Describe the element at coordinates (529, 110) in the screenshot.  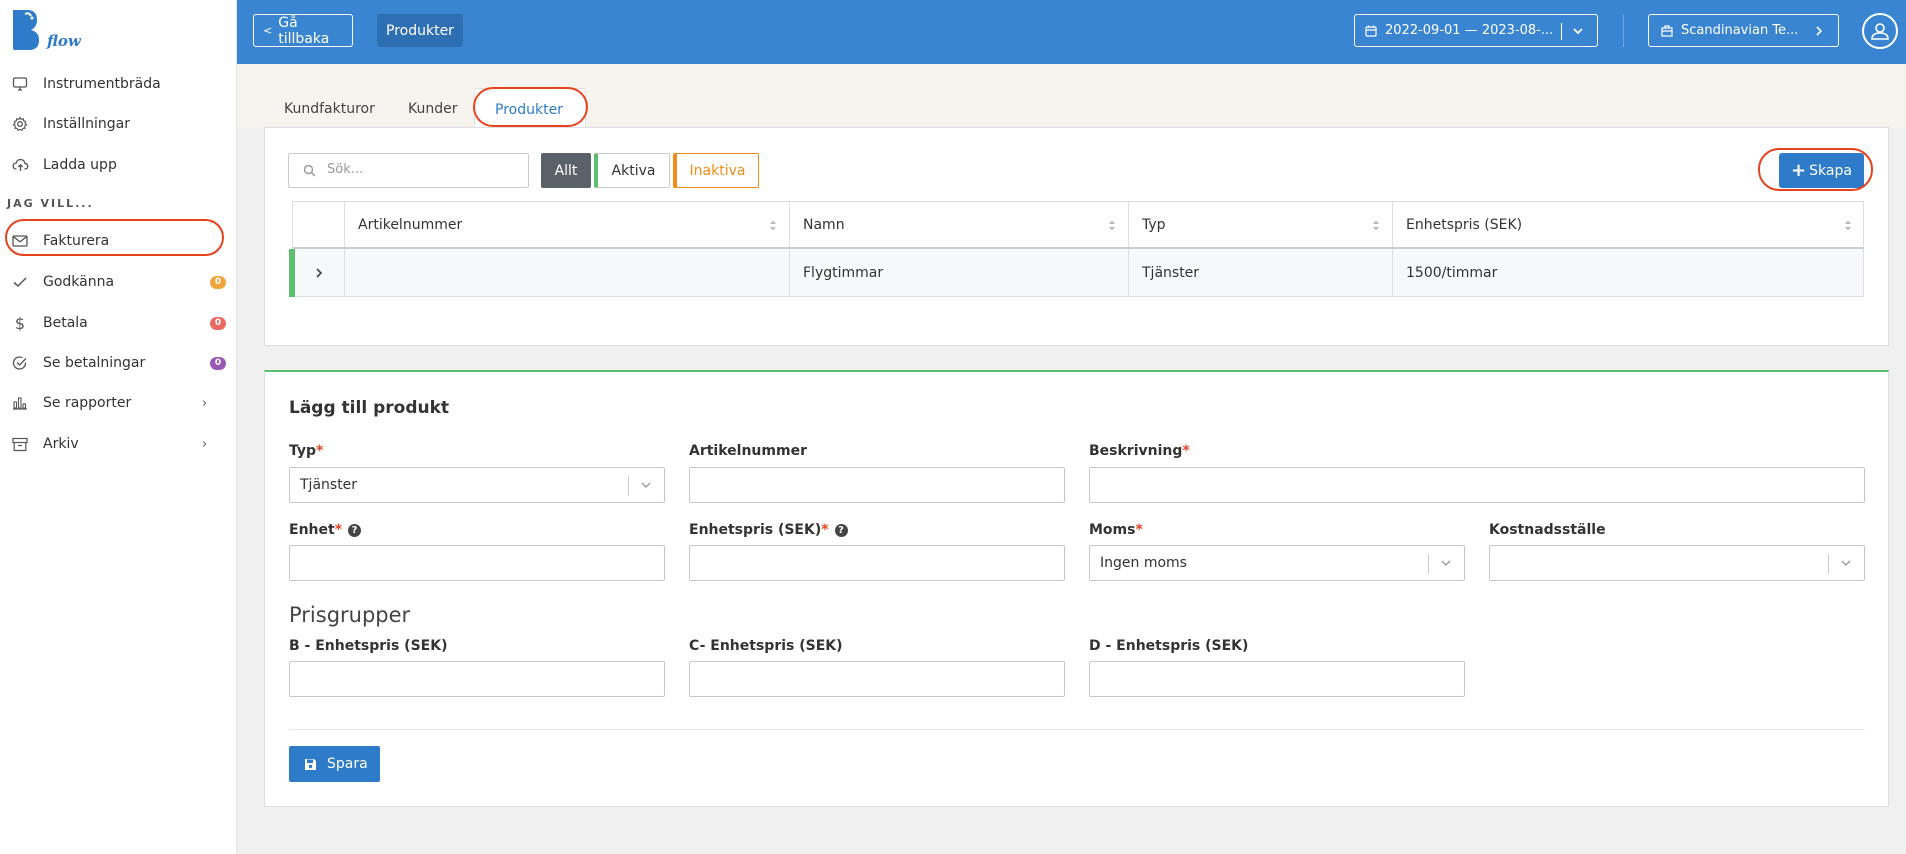
I see `tab-produkter: Produkter` at that location.